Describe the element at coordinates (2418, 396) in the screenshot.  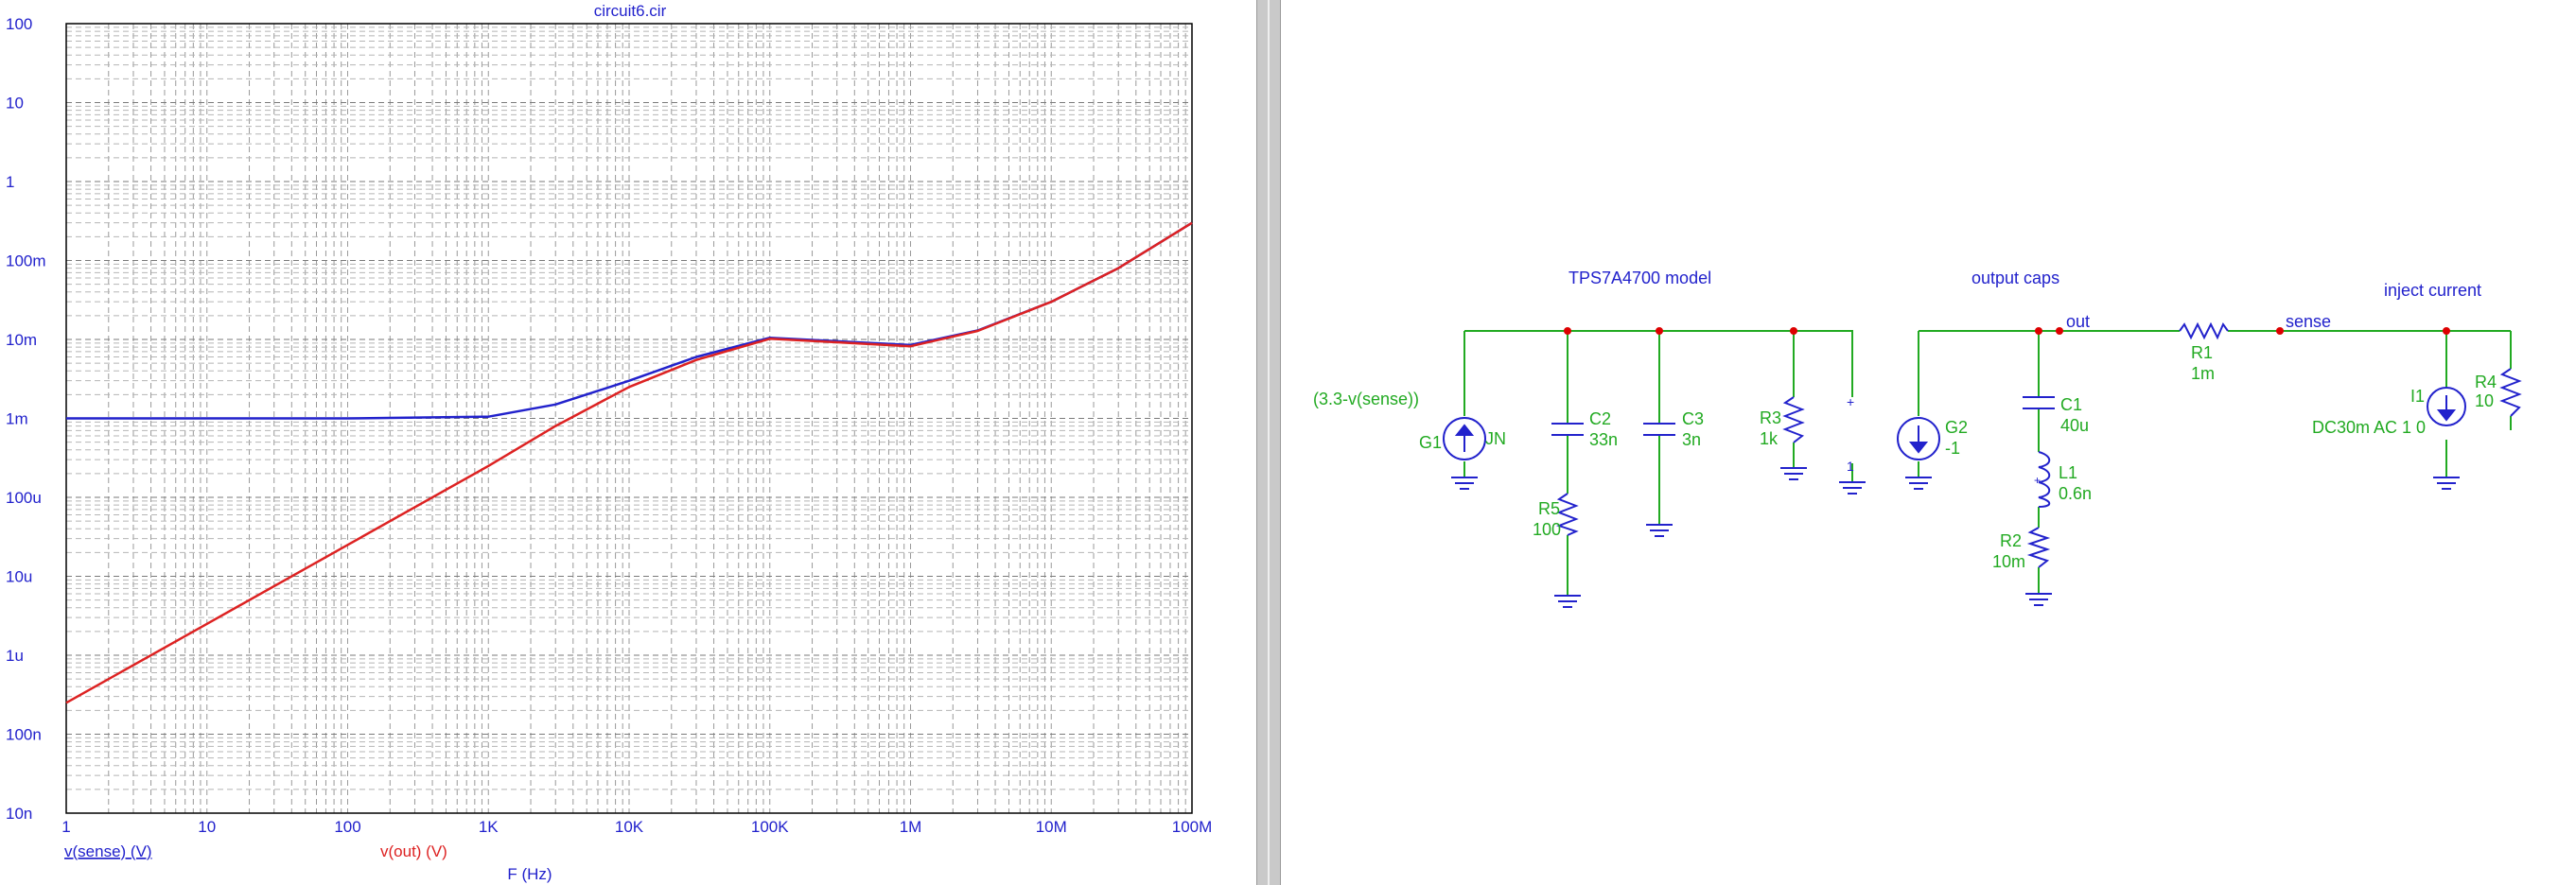
I see `i1-name: I1` at that location.